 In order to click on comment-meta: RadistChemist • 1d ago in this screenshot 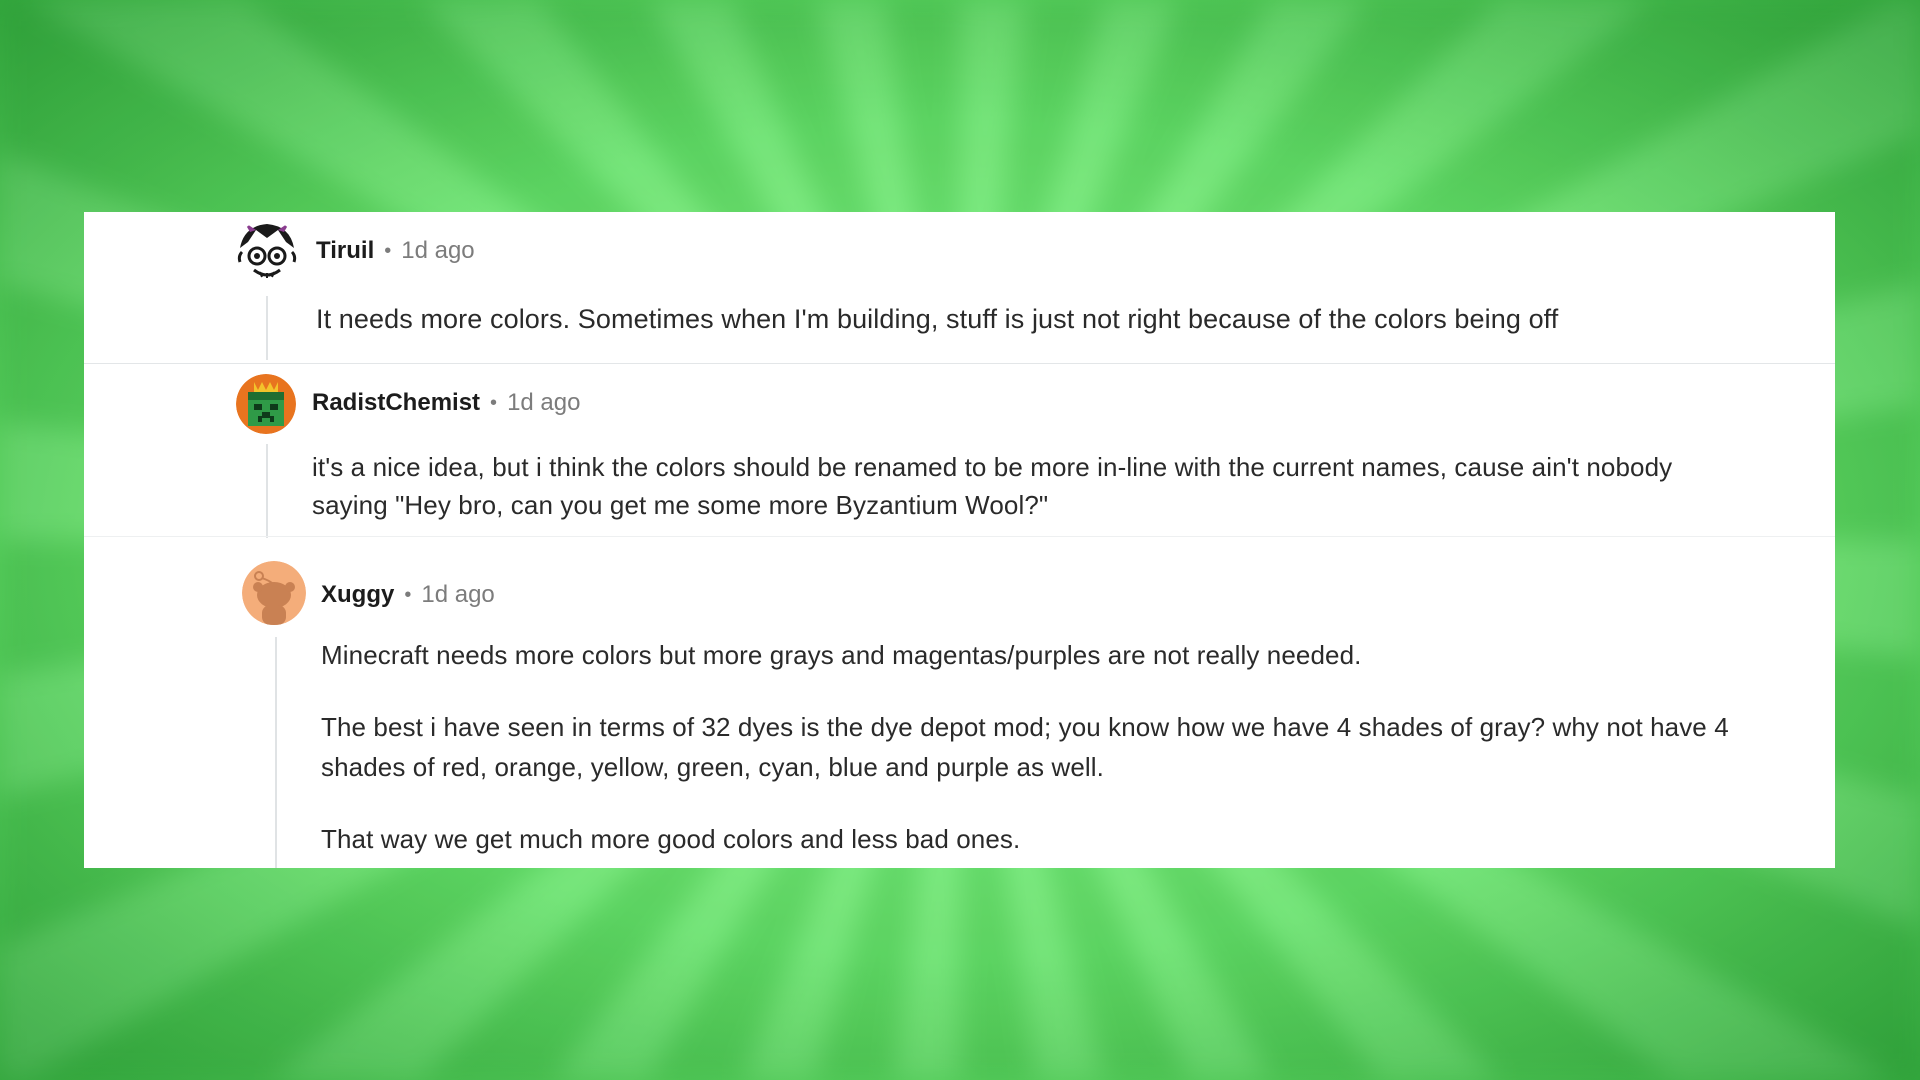, I will do `click(446, 403)`.